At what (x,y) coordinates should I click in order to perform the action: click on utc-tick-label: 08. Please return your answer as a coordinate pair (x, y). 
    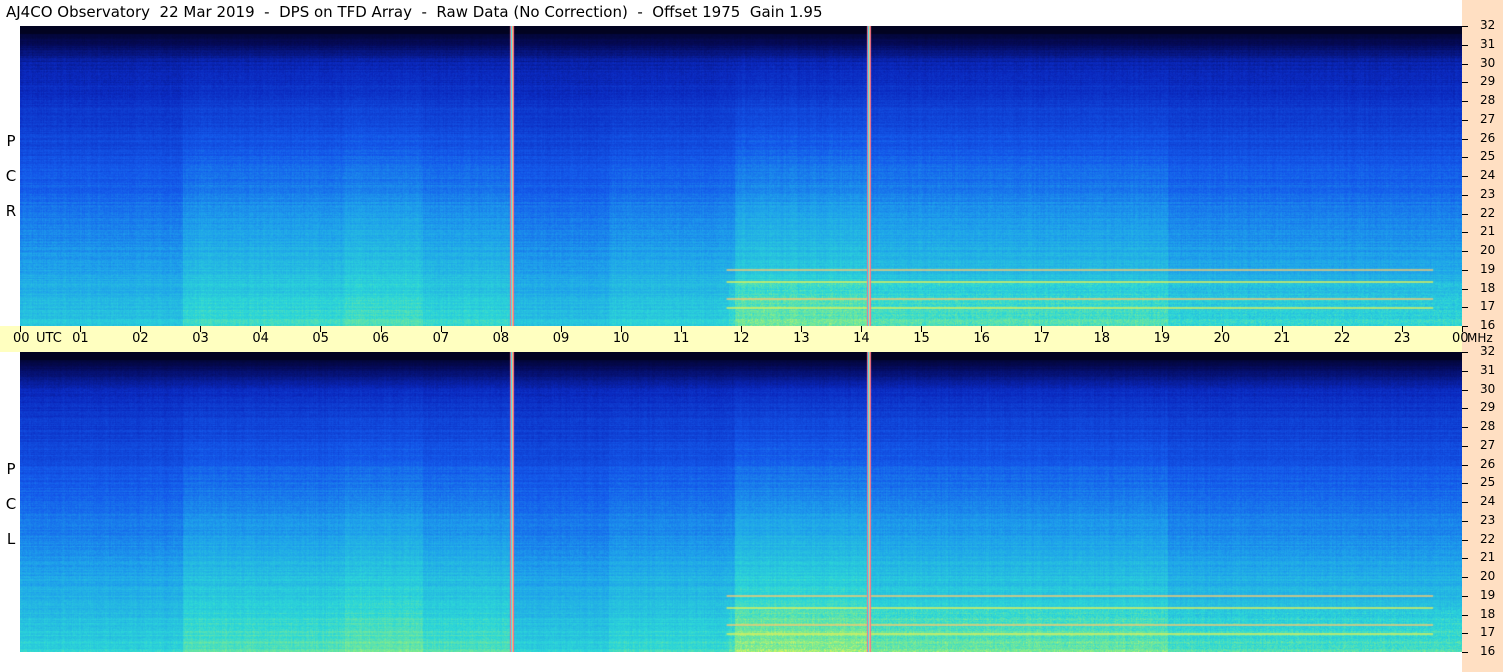
    Looking at the image, I should click on (501, 338).